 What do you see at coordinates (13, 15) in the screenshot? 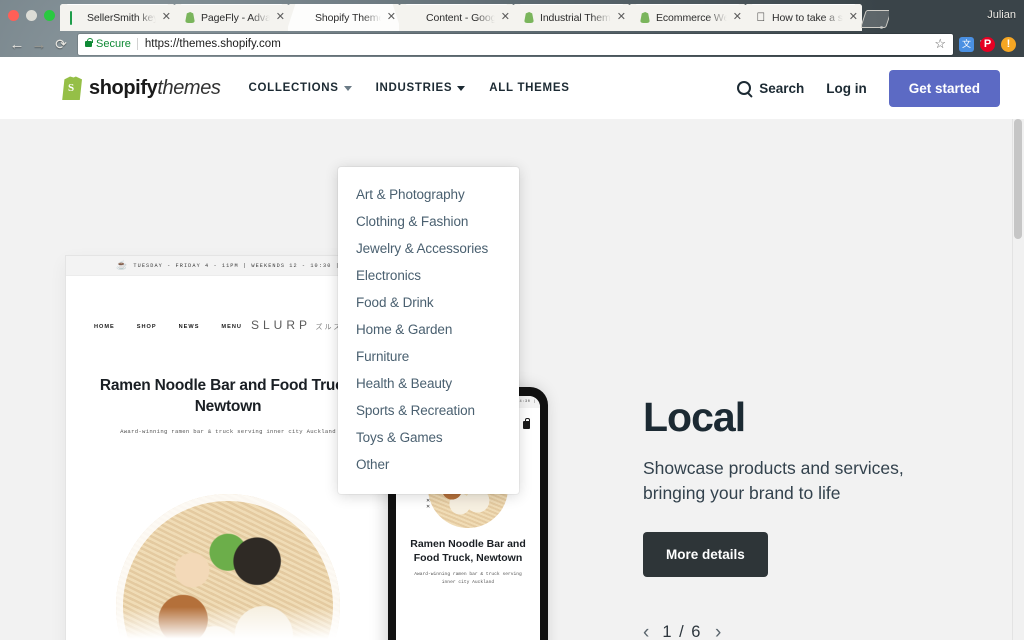
I see `close-window-button` at bounding box center [13, 15].